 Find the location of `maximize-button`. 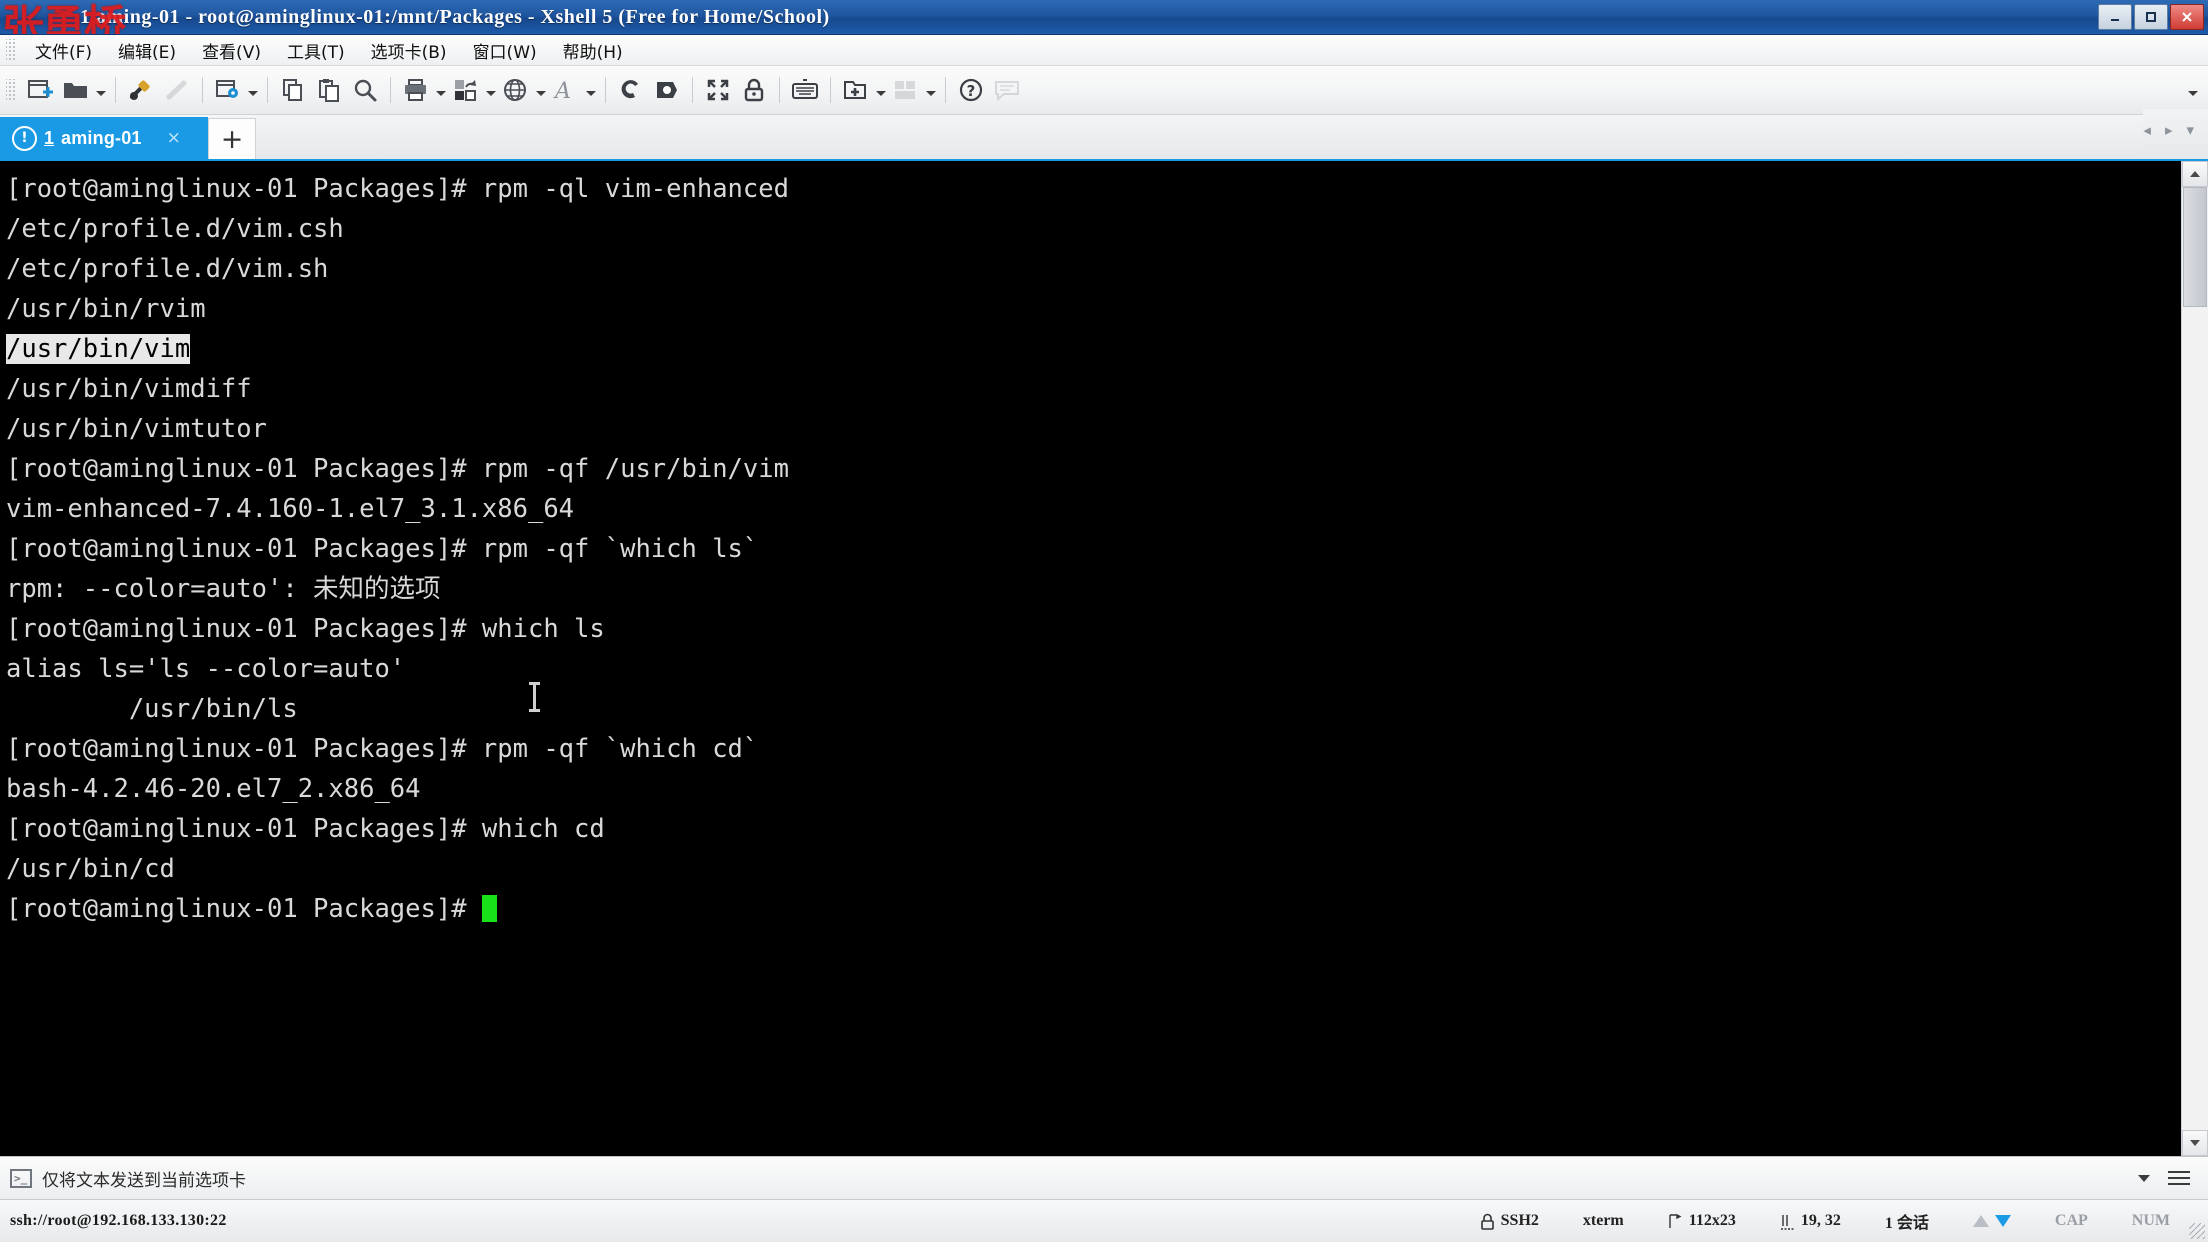

maximize-button is located at coordinates (2151, 17).